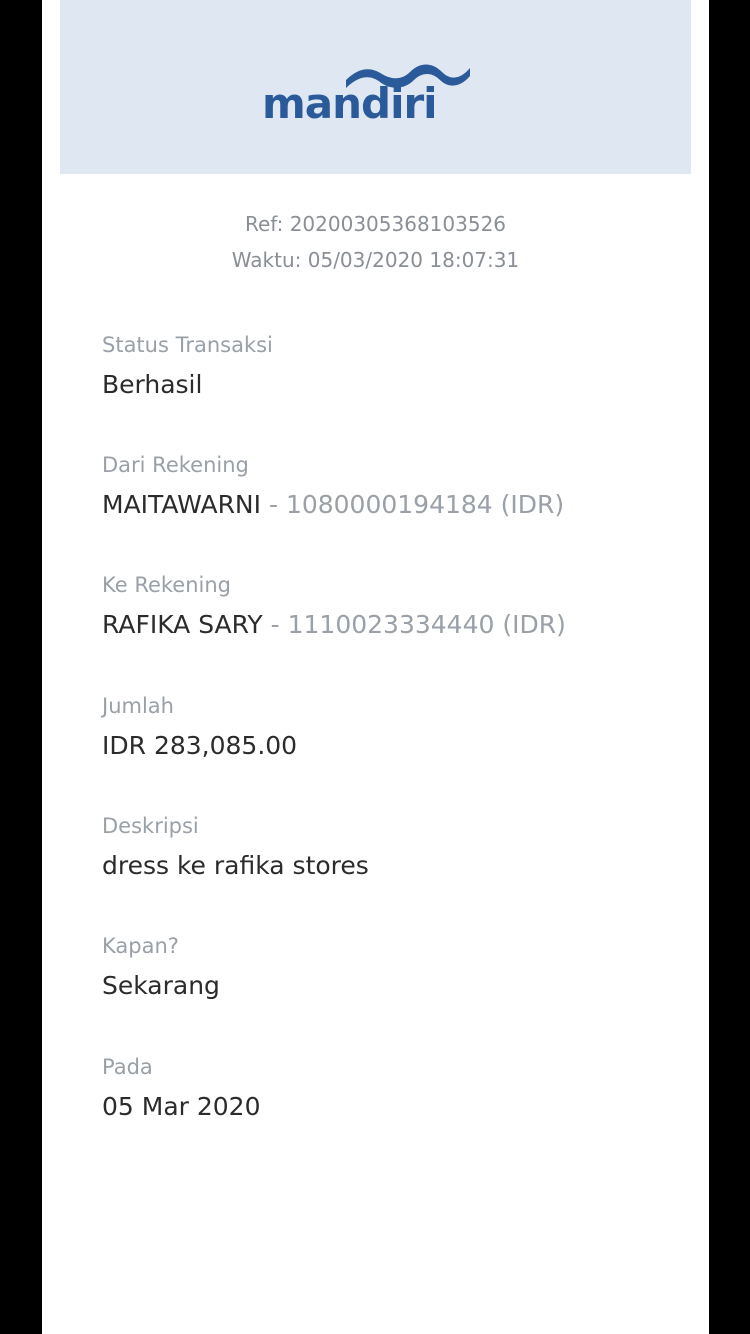 The height and width of the screenshot is (1334, 750). Describe the element at coordinates (127, 1067) in the screenshot. I see `date-label: Pada` at that location.